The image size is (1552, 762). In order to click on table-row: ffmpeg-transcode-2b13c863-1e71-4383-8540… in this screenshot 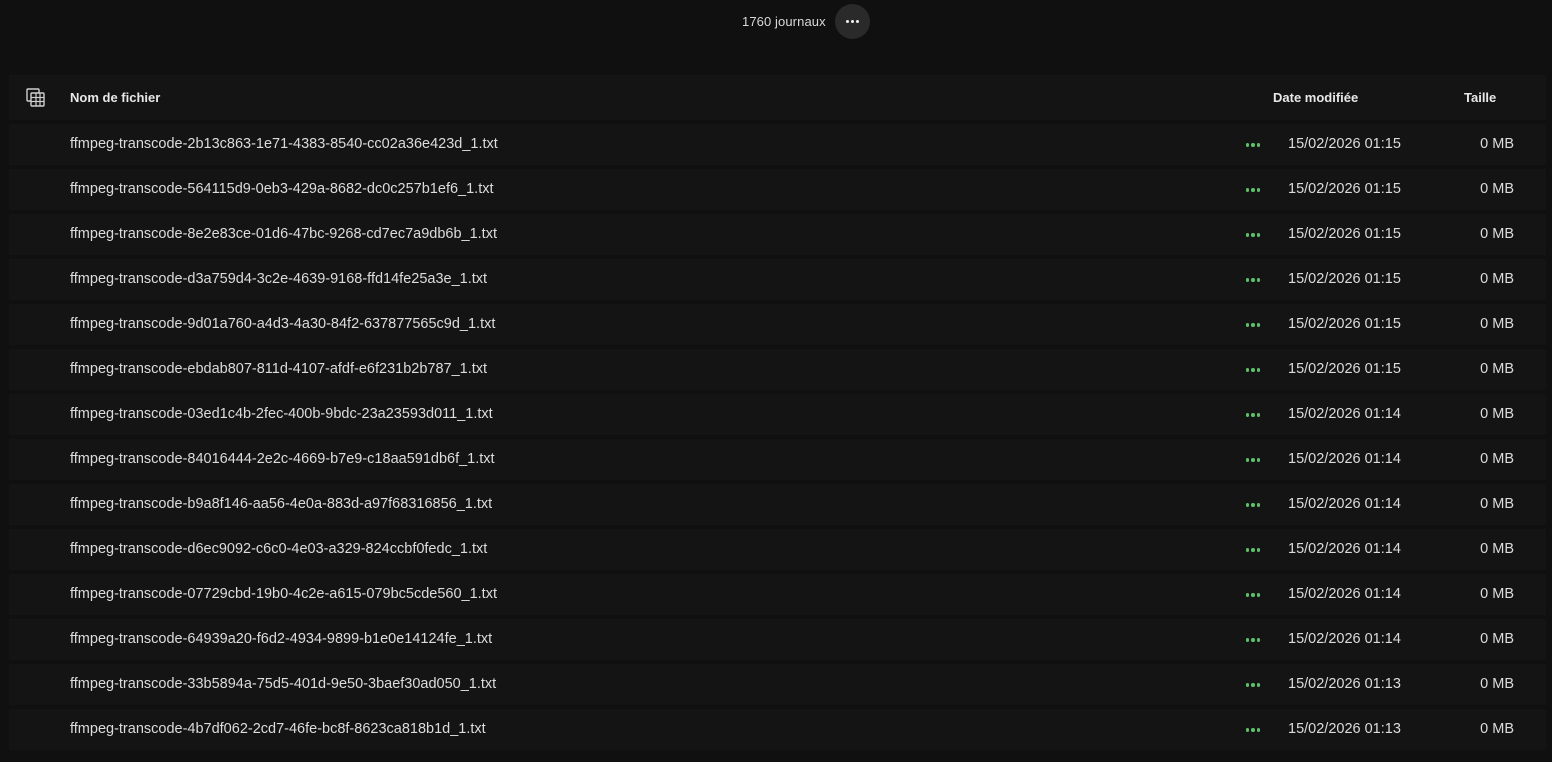, I will do `click(777, 144)`.